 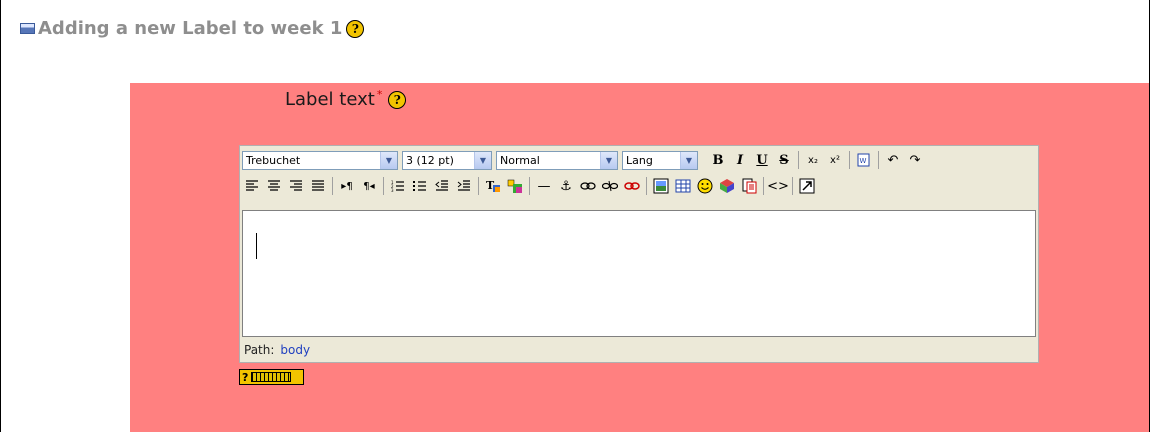 I want to click on subscript-icon: x₂, so click(x=813, y=160).